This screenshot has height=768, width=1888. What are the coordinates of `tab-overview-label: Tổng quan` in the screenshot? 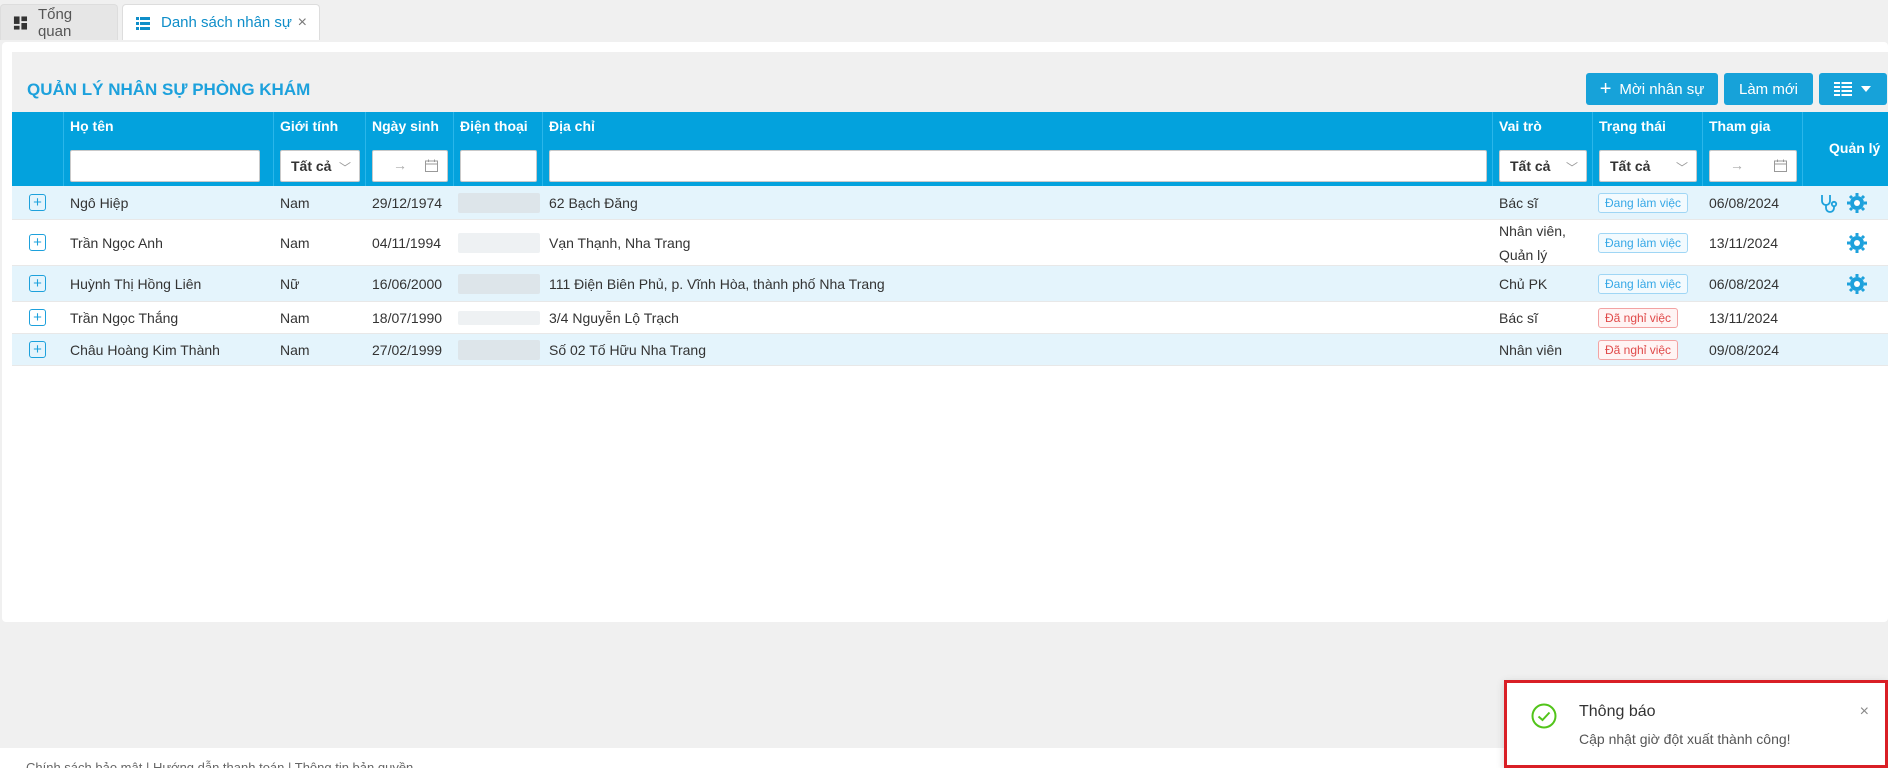 It's located at (55, 22).